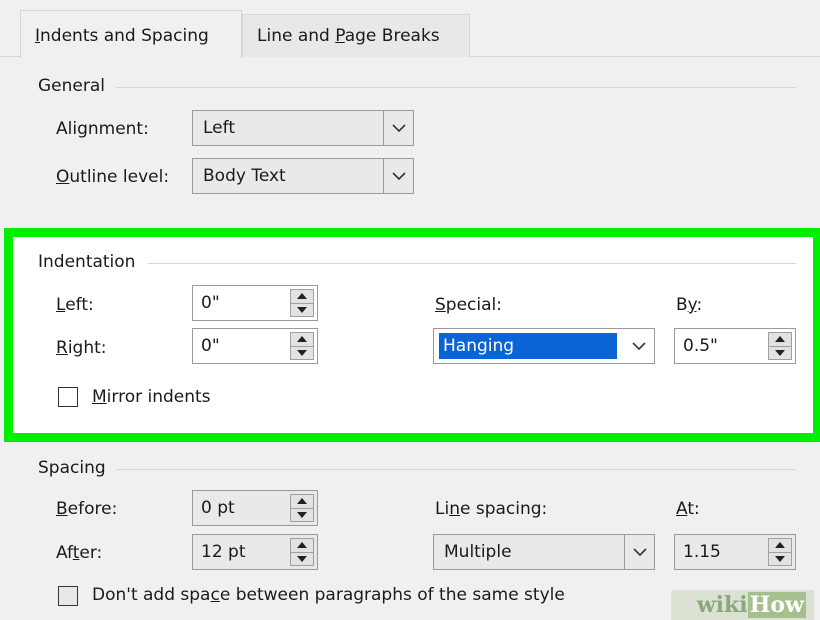 Image resolution: width=820 pixels, height=620 pixels. What do you see at coordinates (92, 509) in the screenshot?
I see `label-text: efore:` at bounding box center [92, 509].